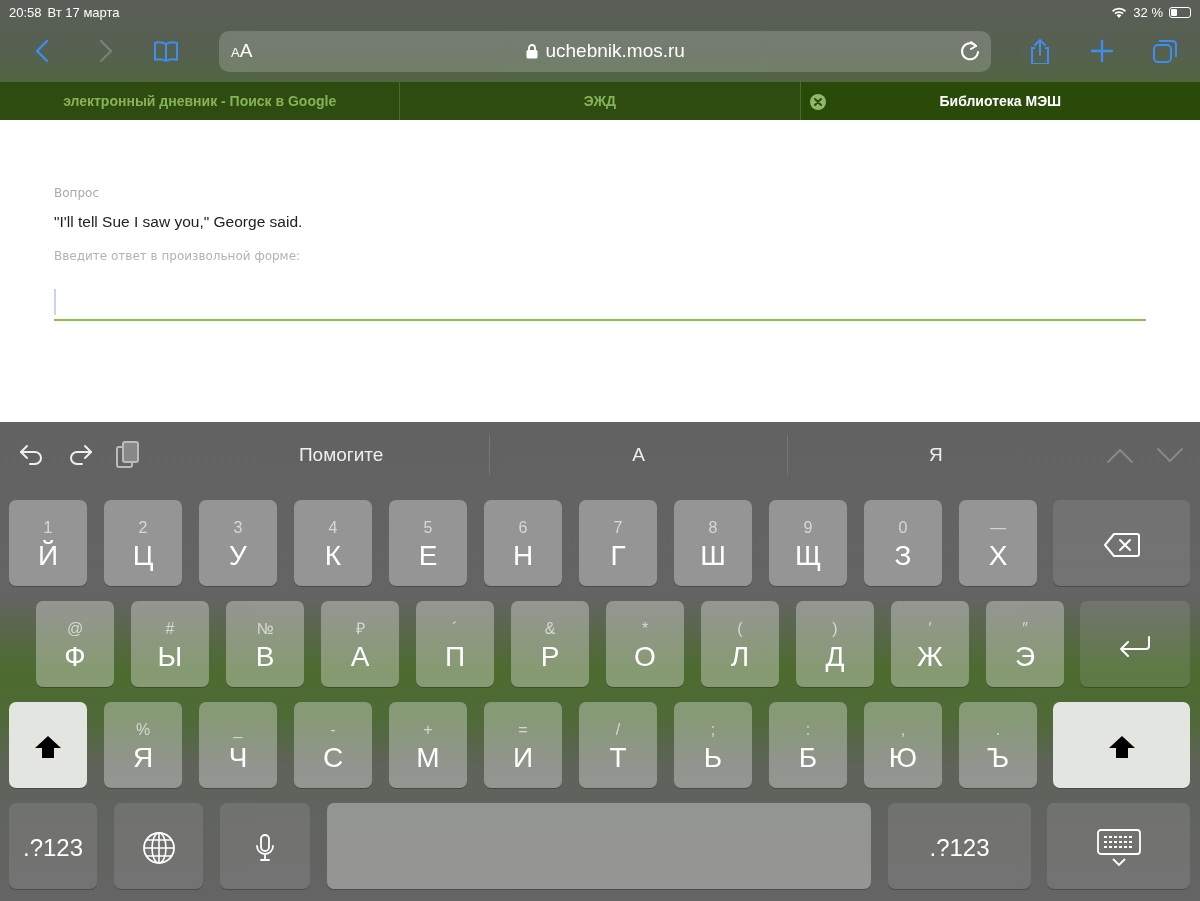  Describe the element at coordinates (75, 644) in the screenshot. I see `letter-key: @ Ф` at that location.